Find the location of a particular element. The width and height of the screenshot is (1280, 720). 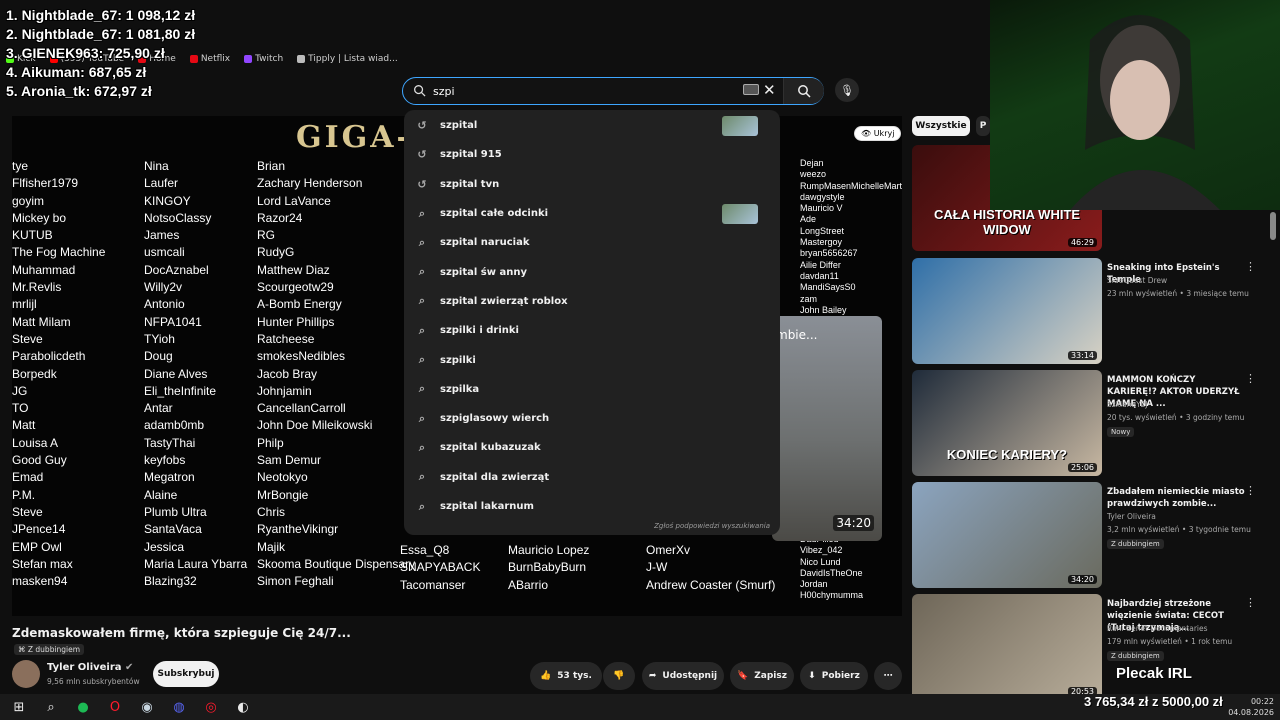

chip-all: Wszystkie is located at coordinates (941, 126).